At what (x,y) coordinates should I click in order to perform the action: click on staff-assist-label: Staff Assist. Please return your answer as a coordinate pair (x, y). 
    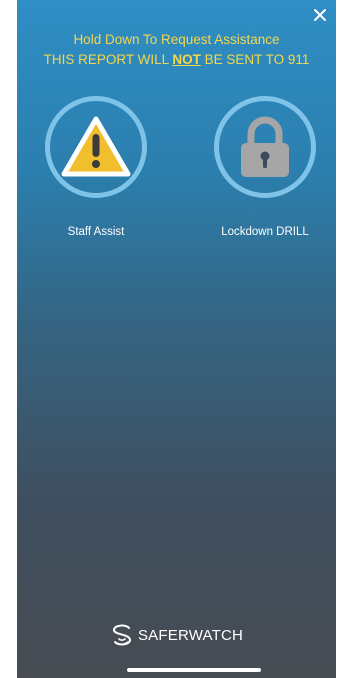
    Looking at the image, I should click on (96, 232).